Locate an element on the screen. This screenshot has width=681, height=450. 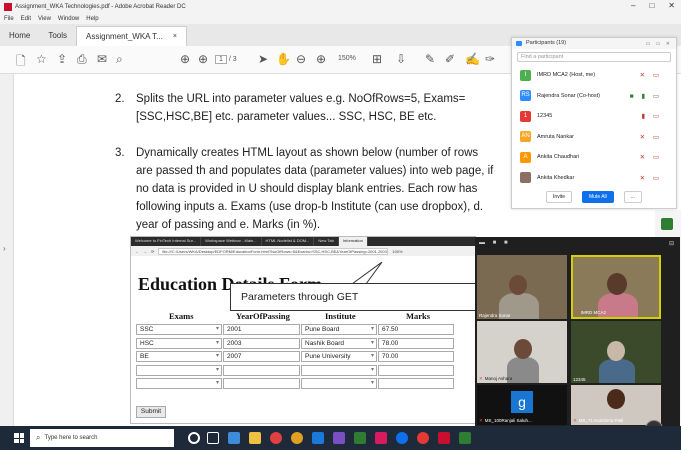
form-cell is located at coordinates (179, 383).